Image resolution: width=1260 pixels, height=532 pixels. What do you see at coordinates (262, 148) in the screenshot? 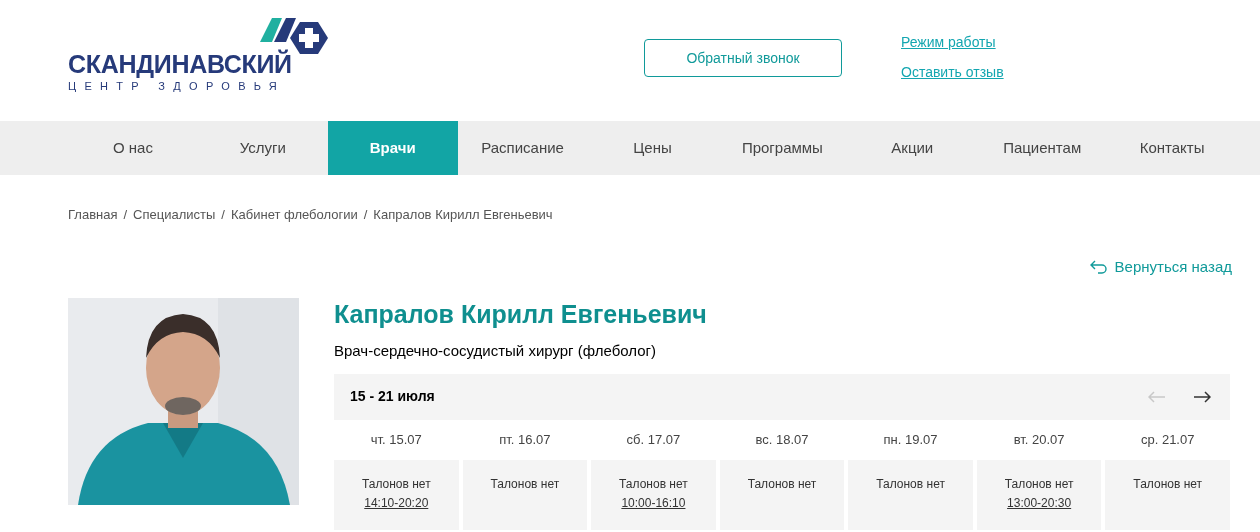
I see `nav-tab: Услуги` at bounding box center [262, 148].